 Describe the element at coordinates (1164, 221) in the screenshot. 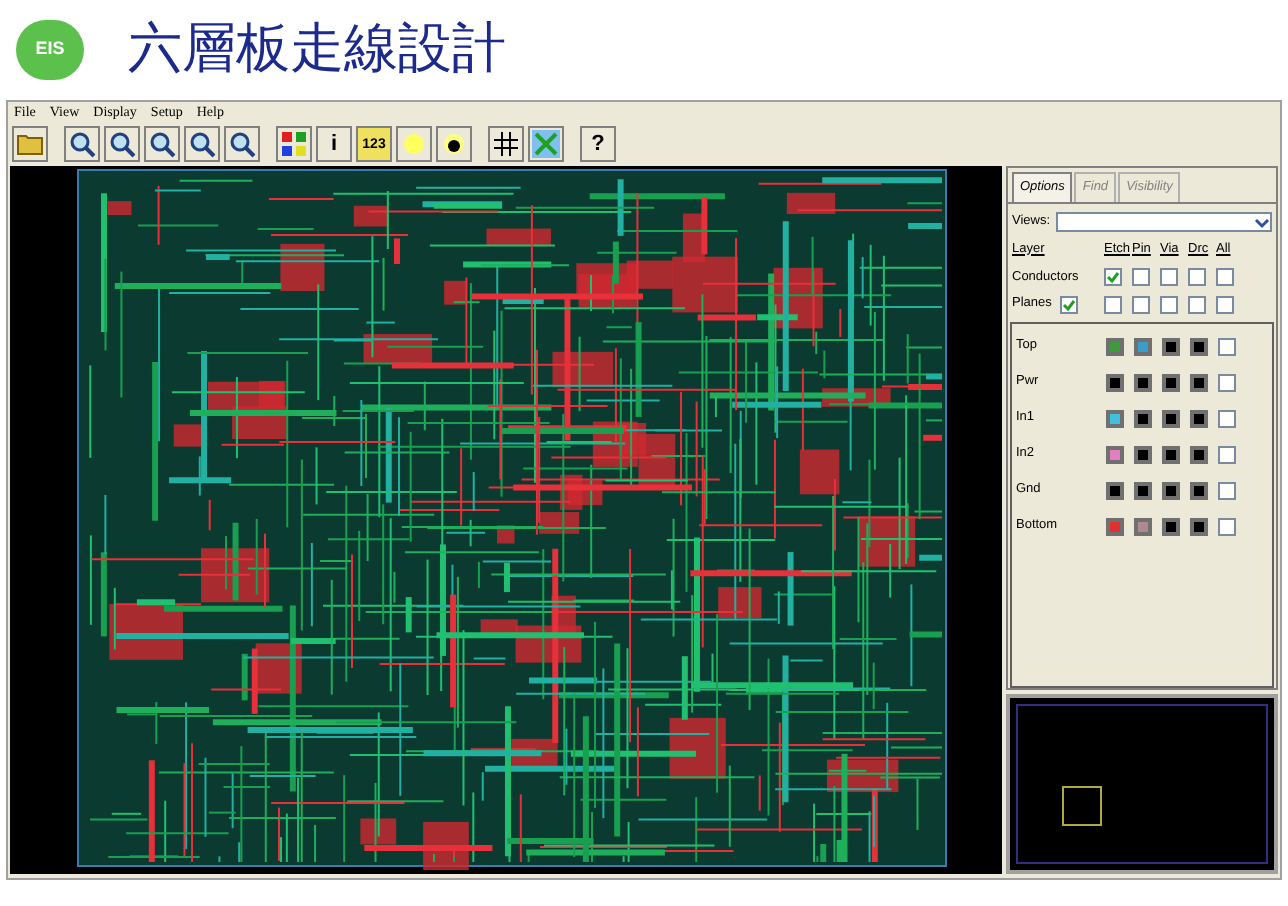

I see `views-dropdown` at that location.